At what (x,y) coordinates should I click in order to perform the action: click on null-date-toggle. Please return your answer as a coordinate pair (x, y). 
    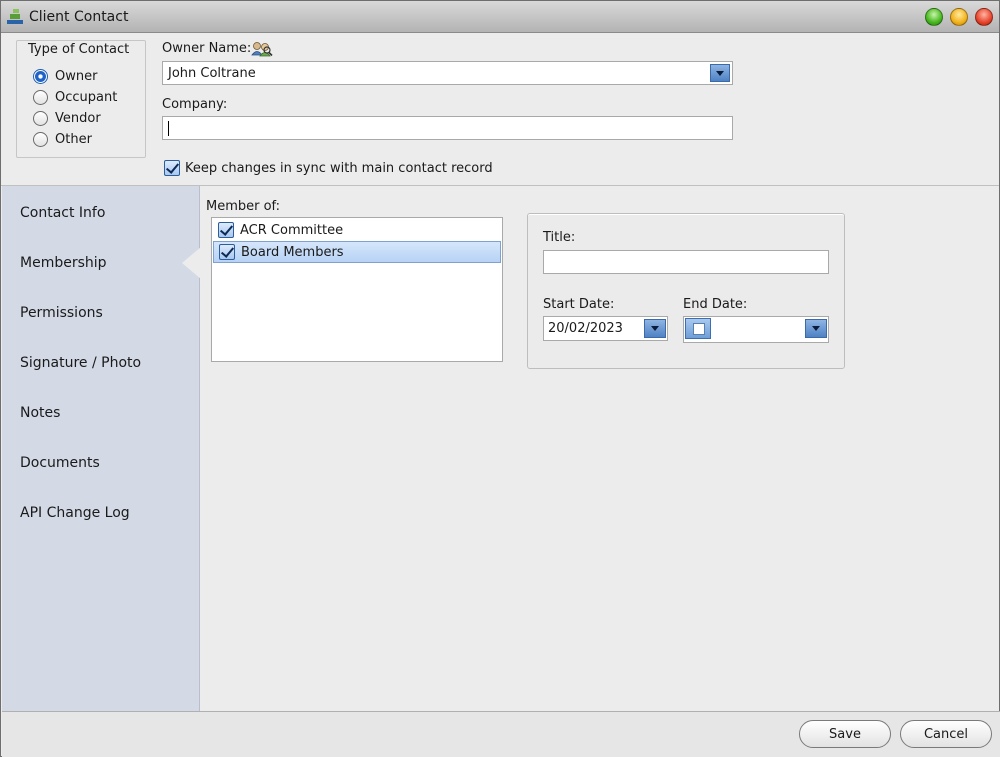
    Looking at the image, I should click on (698, 328).